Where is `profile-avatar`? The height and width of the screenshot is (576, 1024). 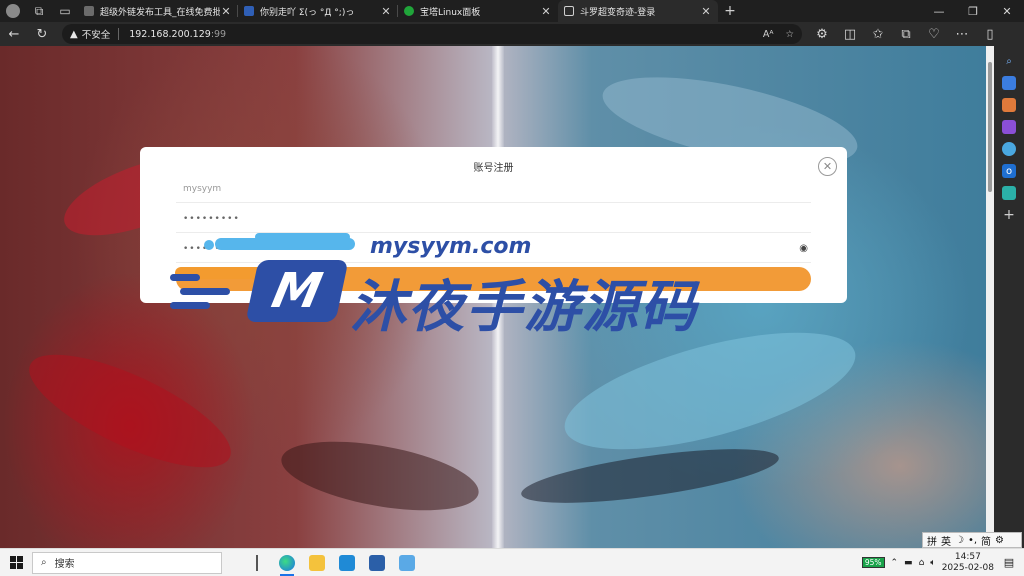
profile-avatar is located at coordinates (13, 11).